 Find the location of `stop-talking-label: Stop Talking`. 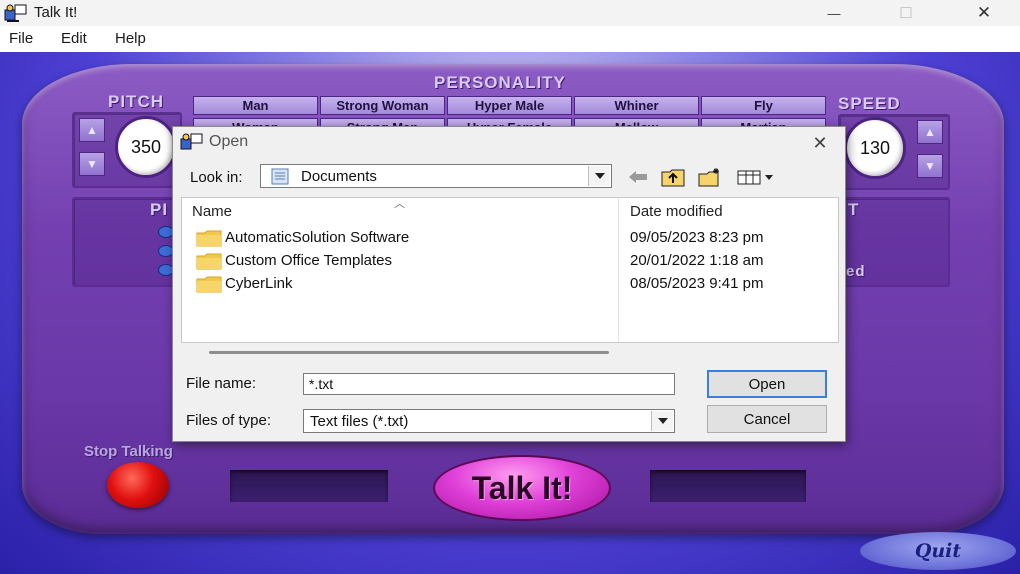

stop-talking-label: Stop Talking is located at coordinates (128, 451).